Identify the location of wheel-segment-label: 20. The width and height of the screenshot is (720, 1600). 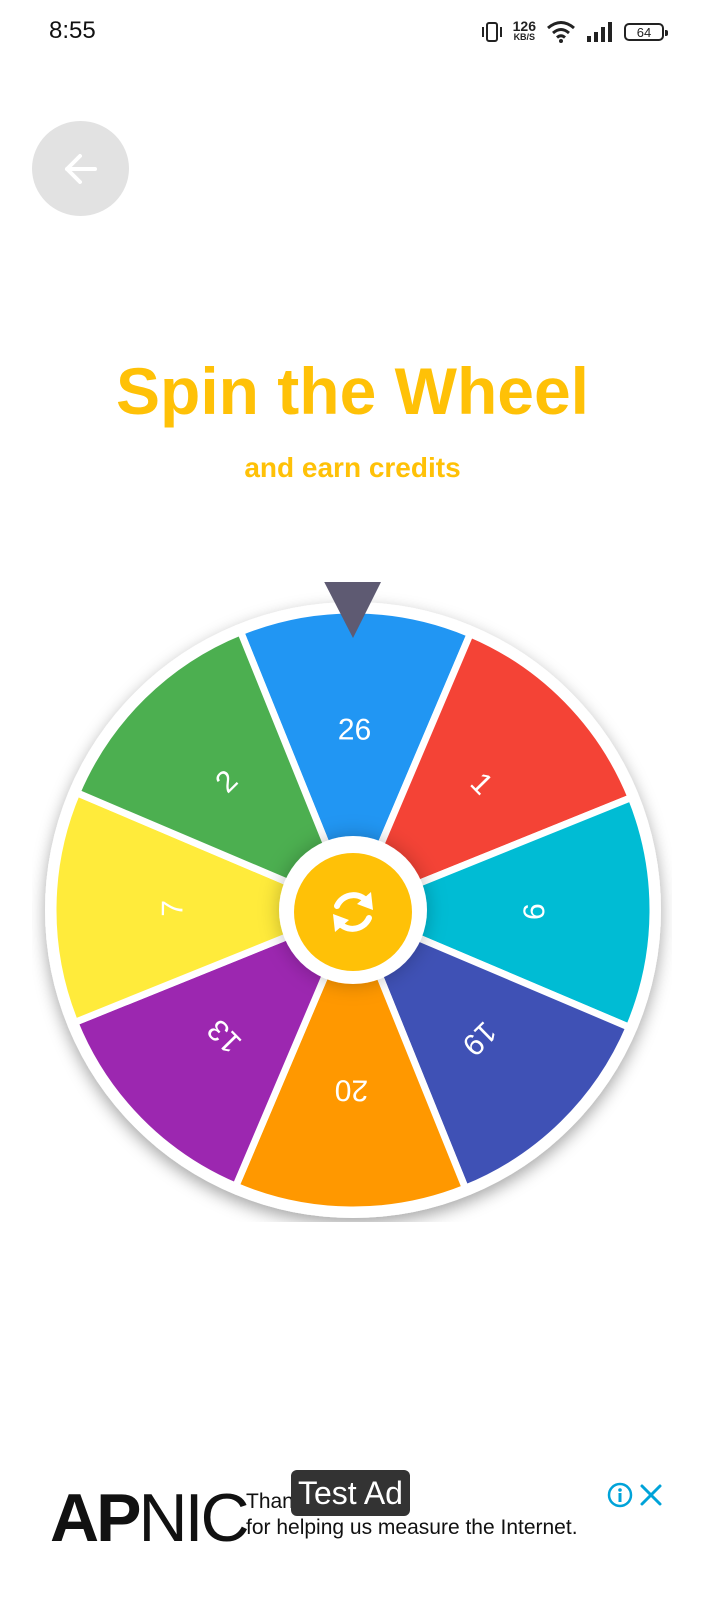
(352, 1089).